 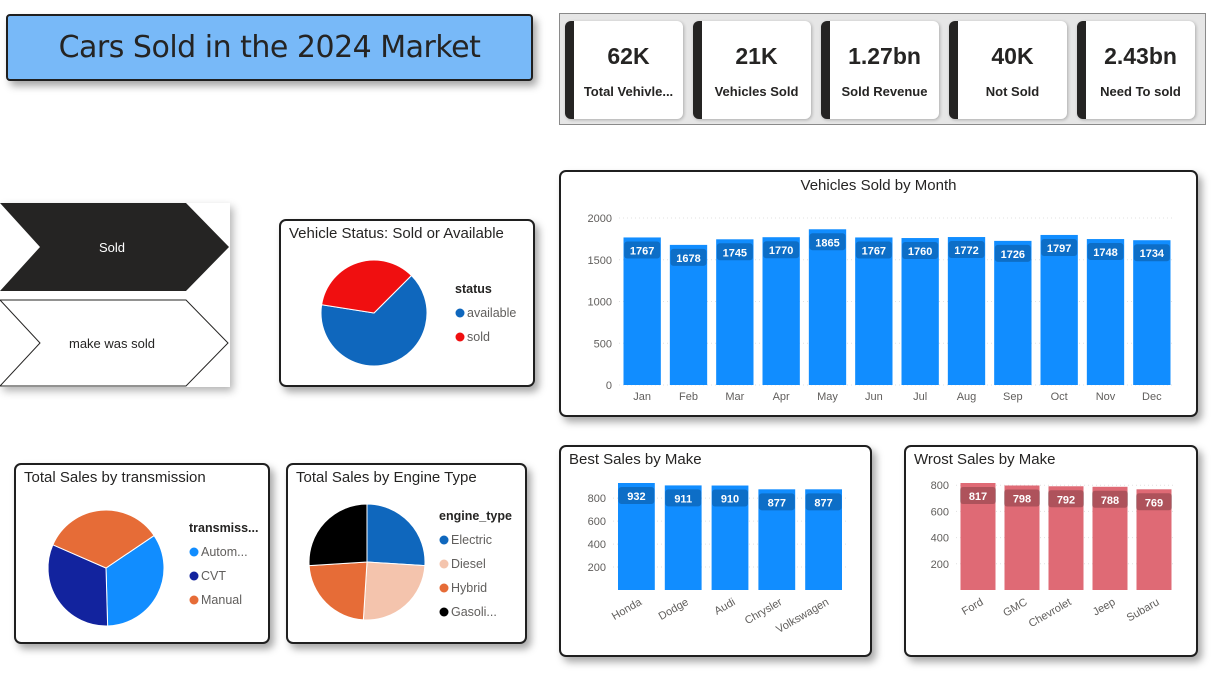 I want to click on legend-item: Electric, so click(x=471, y=540).